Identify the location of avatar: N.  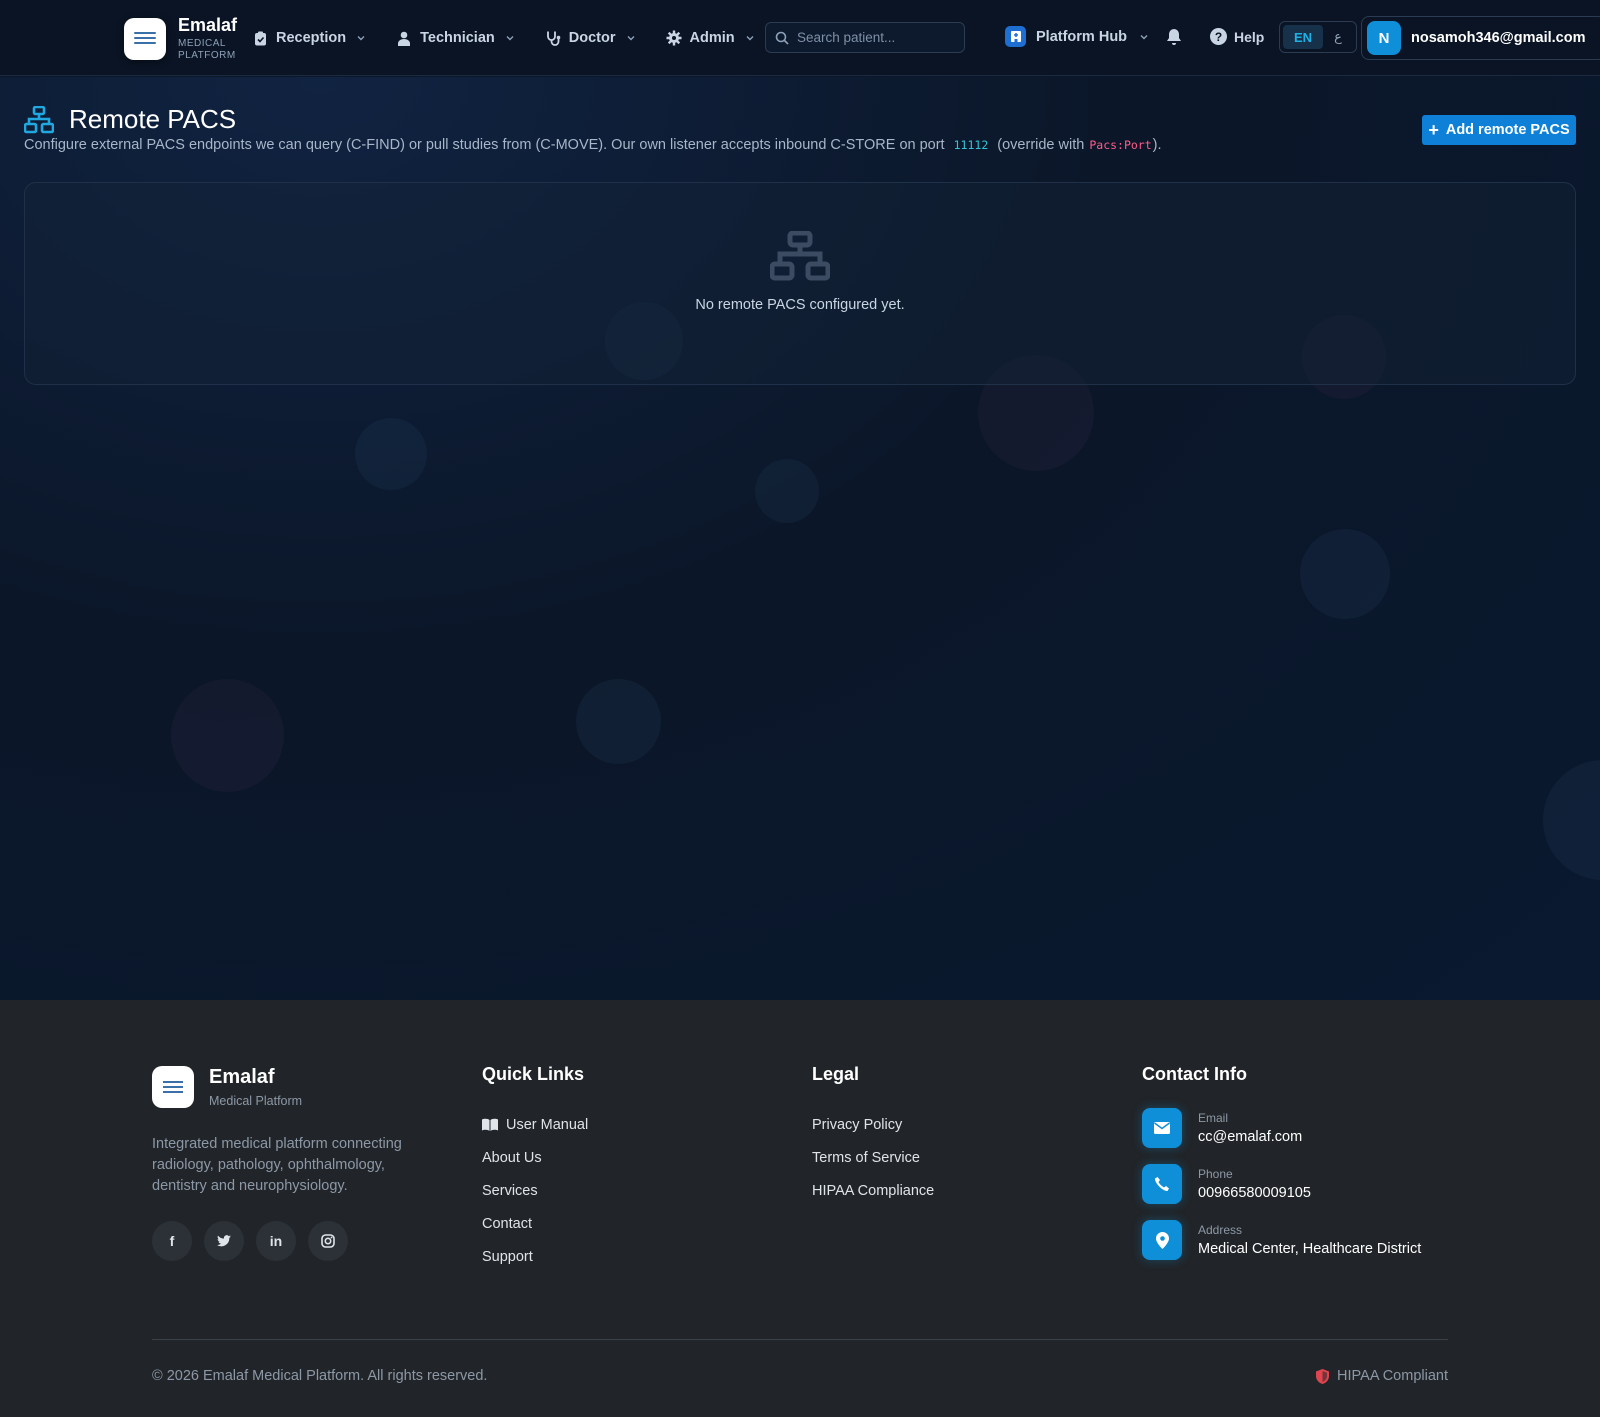
(1384, 38).